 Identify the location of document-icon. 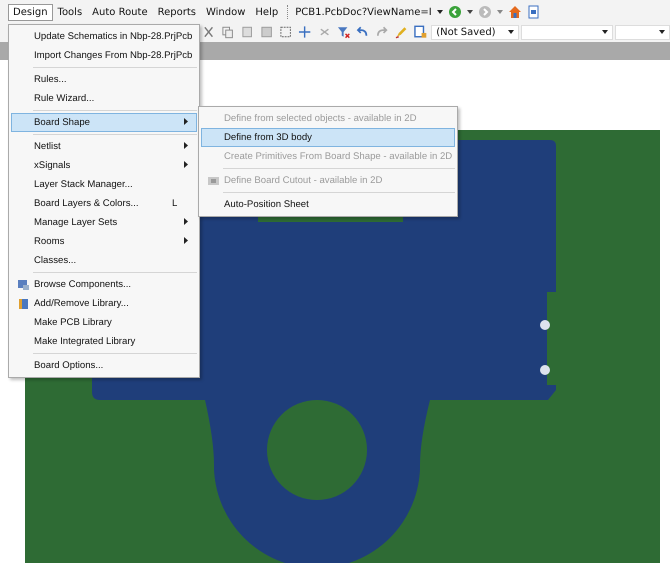
(533, 12).